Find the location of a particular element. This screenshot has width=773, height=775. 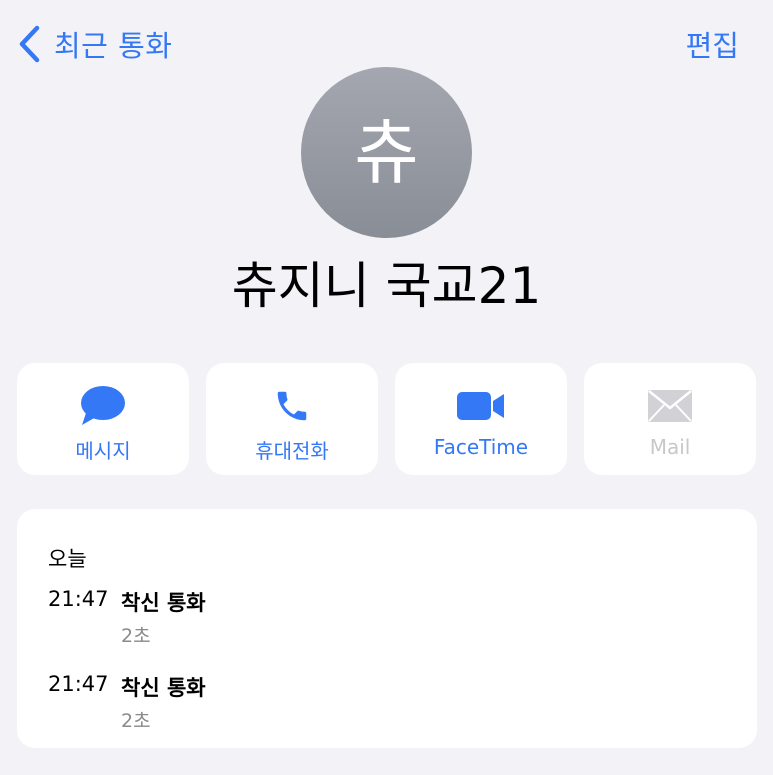

mobile-call-button-label: 휴대전화 is located at coordinates (292, 451).